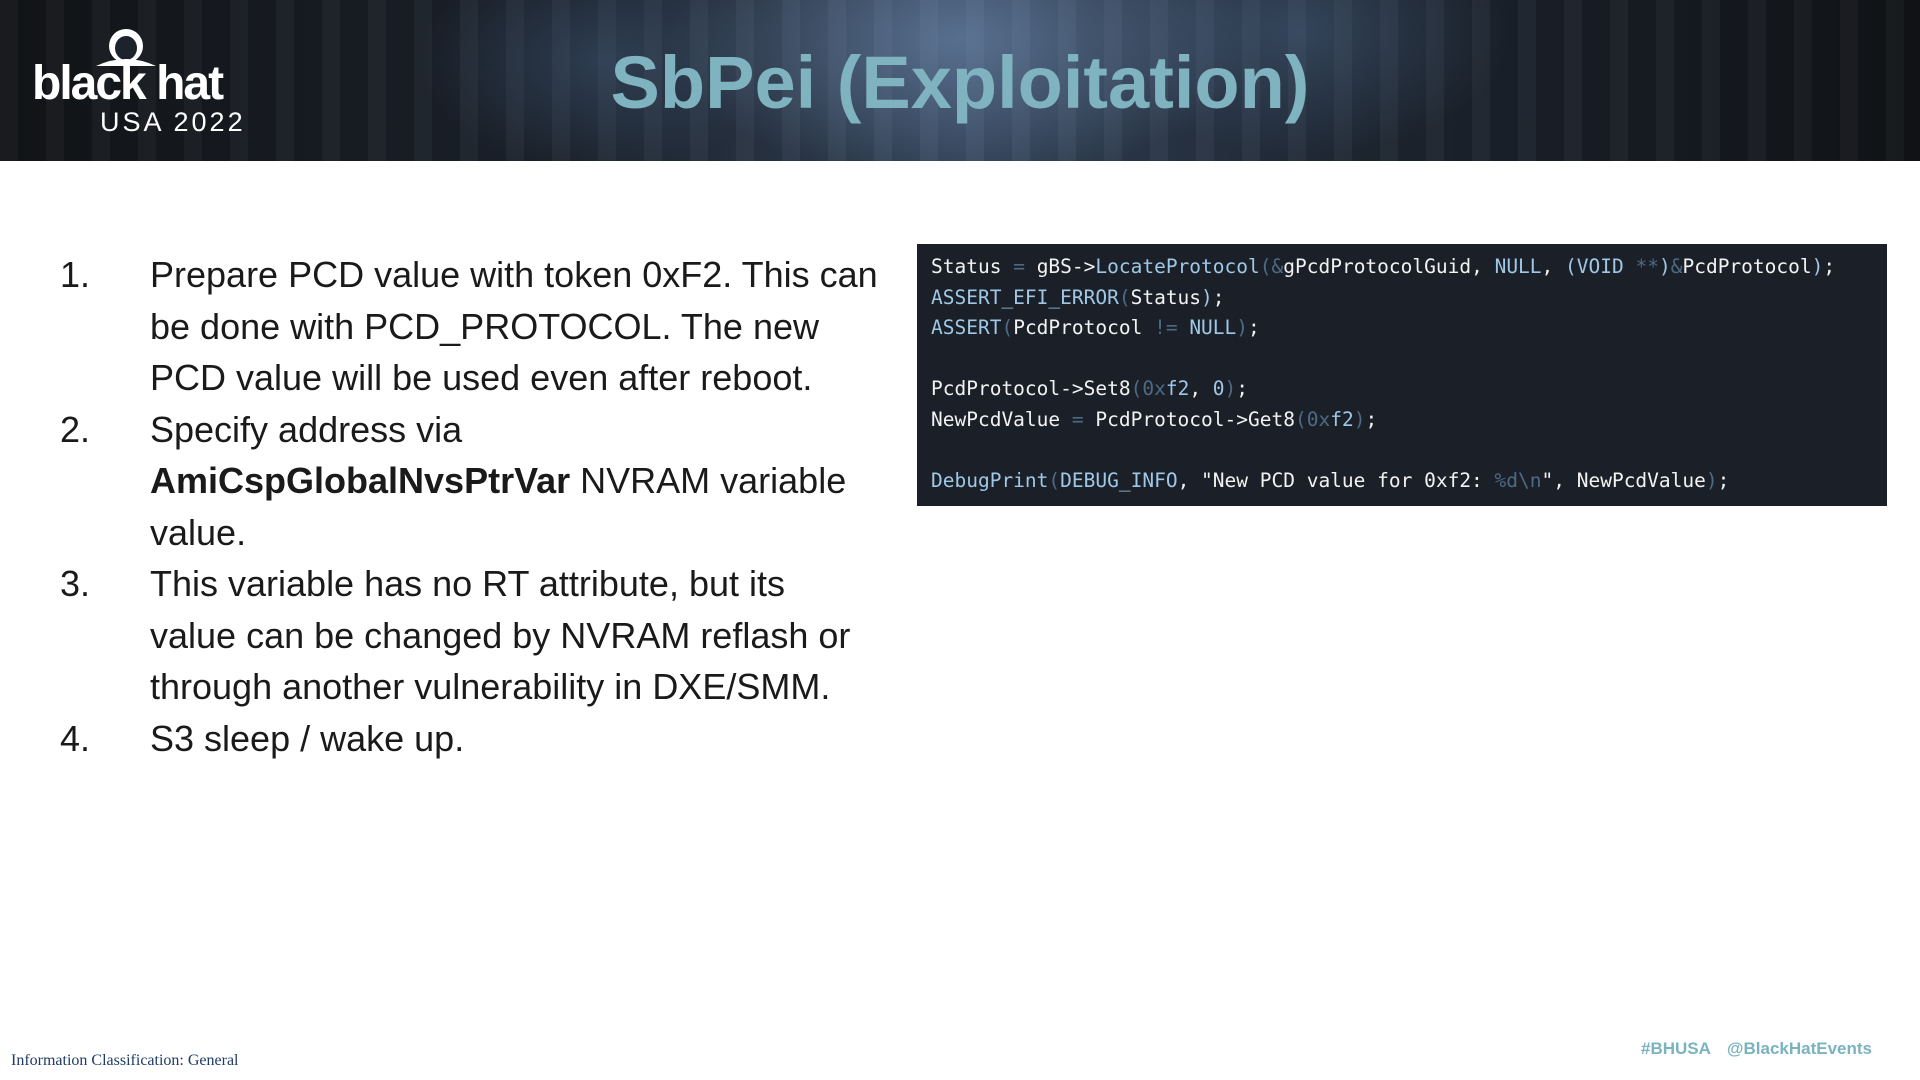 Image resolution: width=1920 pixels, height=1080 pixels. What do you see at coordinates (360, 480) in the screenshot?
I see `variable-name: AmiCspGlobalNvsPtrVar` at bounding box center [360, 480].